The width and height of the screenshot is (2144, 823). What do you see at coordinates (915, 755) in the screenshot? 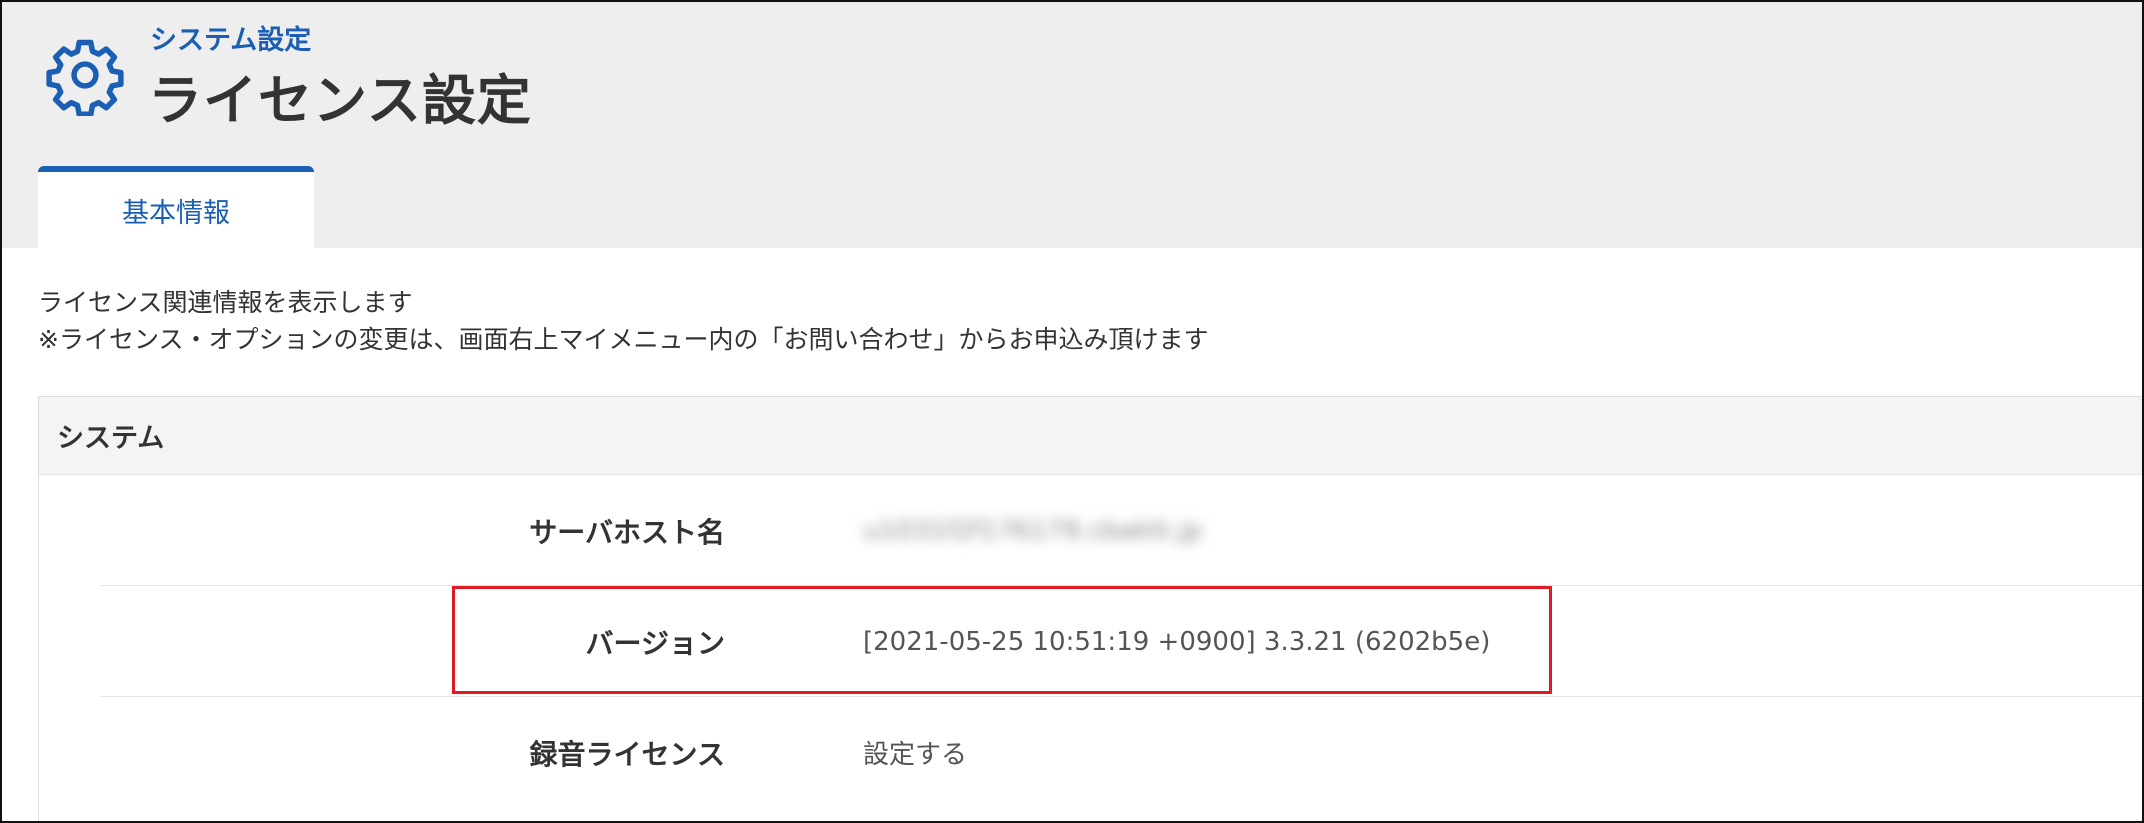
I see `row-value-recording-license: 設定する` at bounding box center [915, 755].